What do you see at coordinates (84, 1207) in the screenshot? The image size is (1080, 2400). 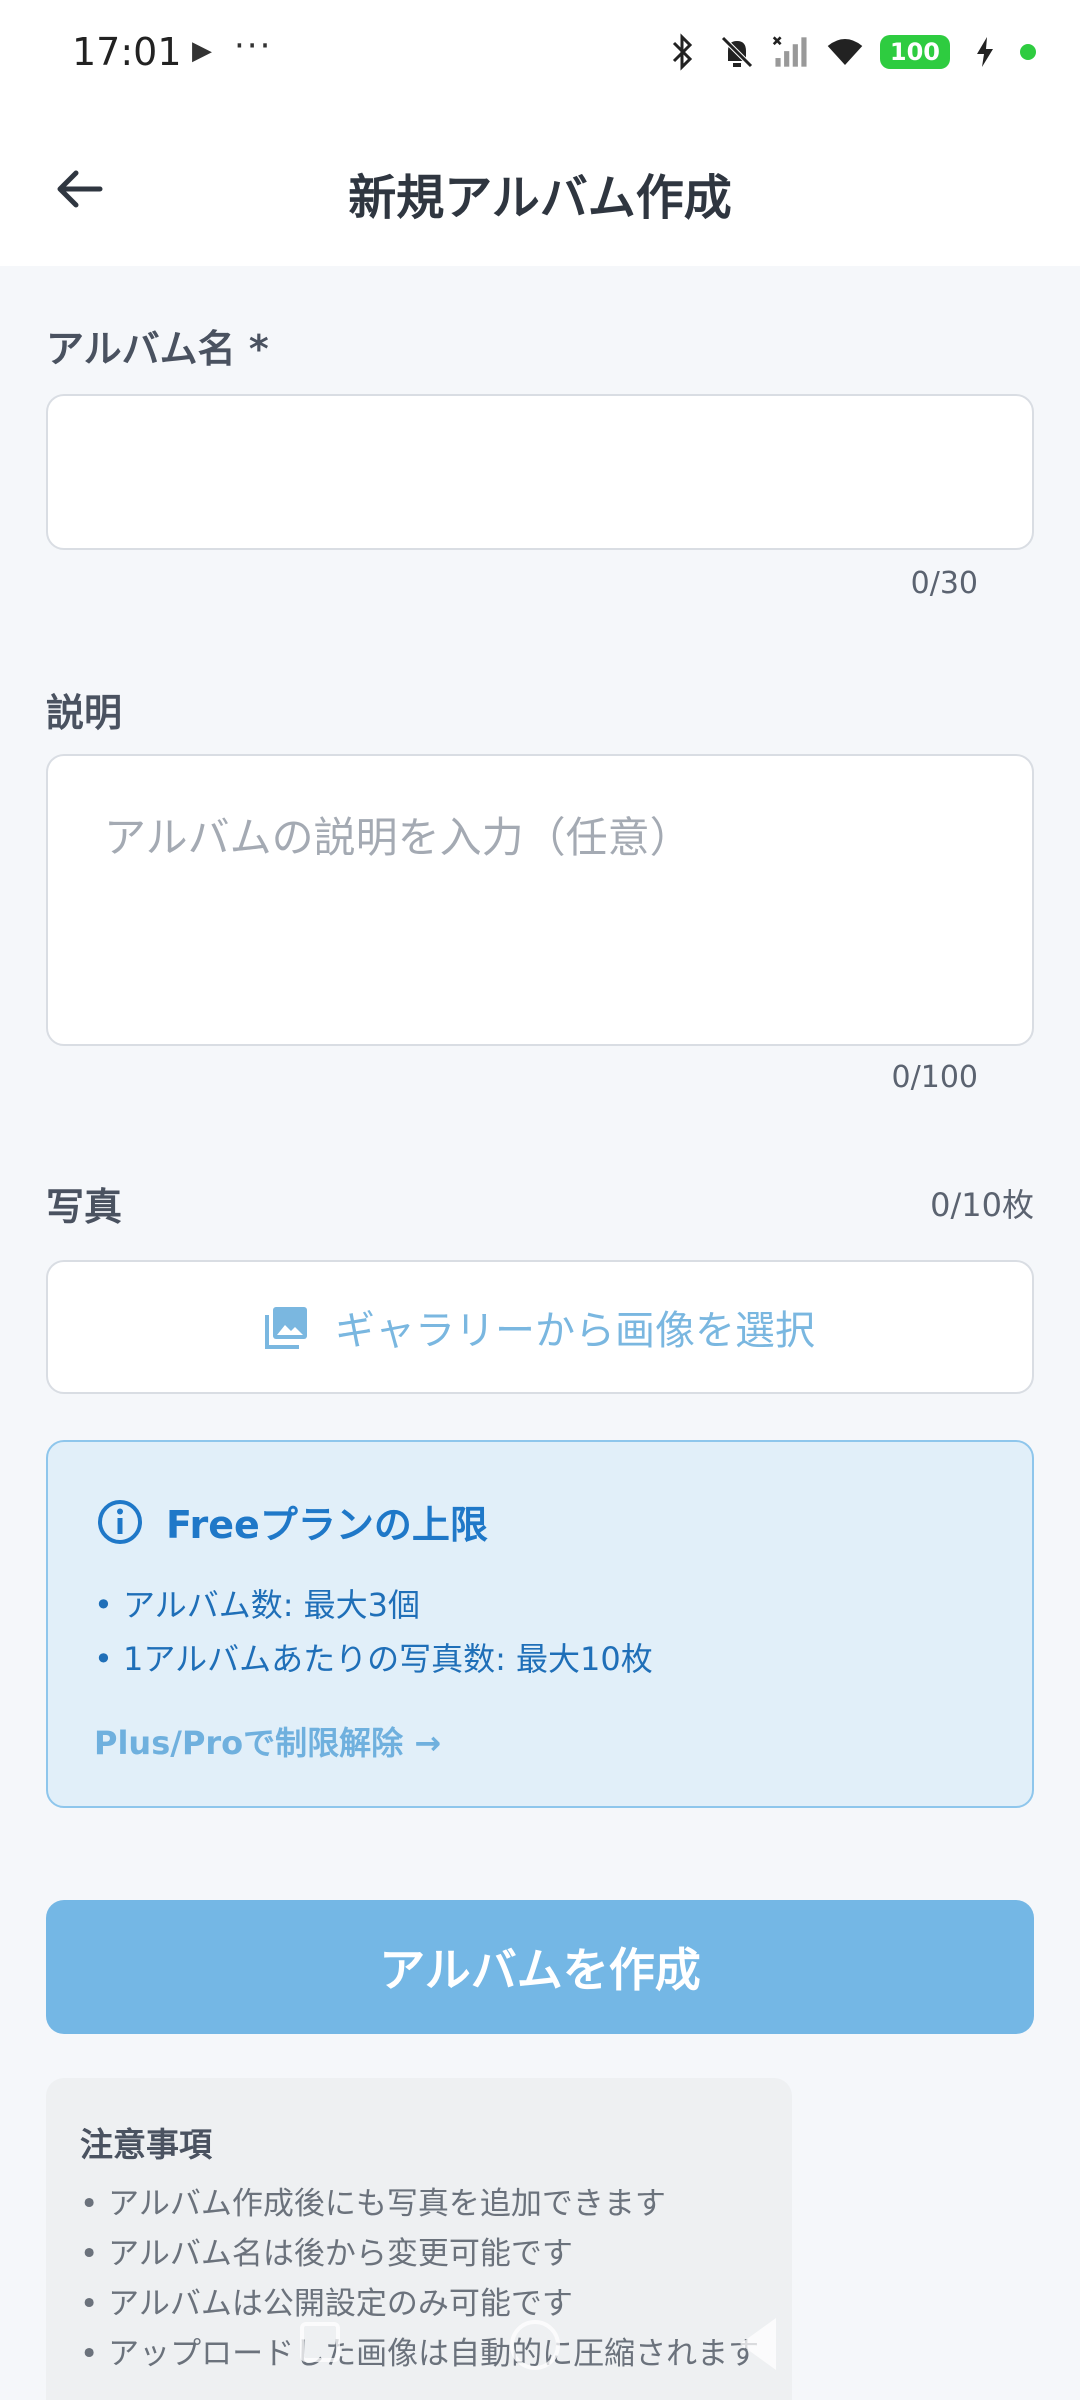 I see `photos-label: 写真` at bounding box center [84, 1207].